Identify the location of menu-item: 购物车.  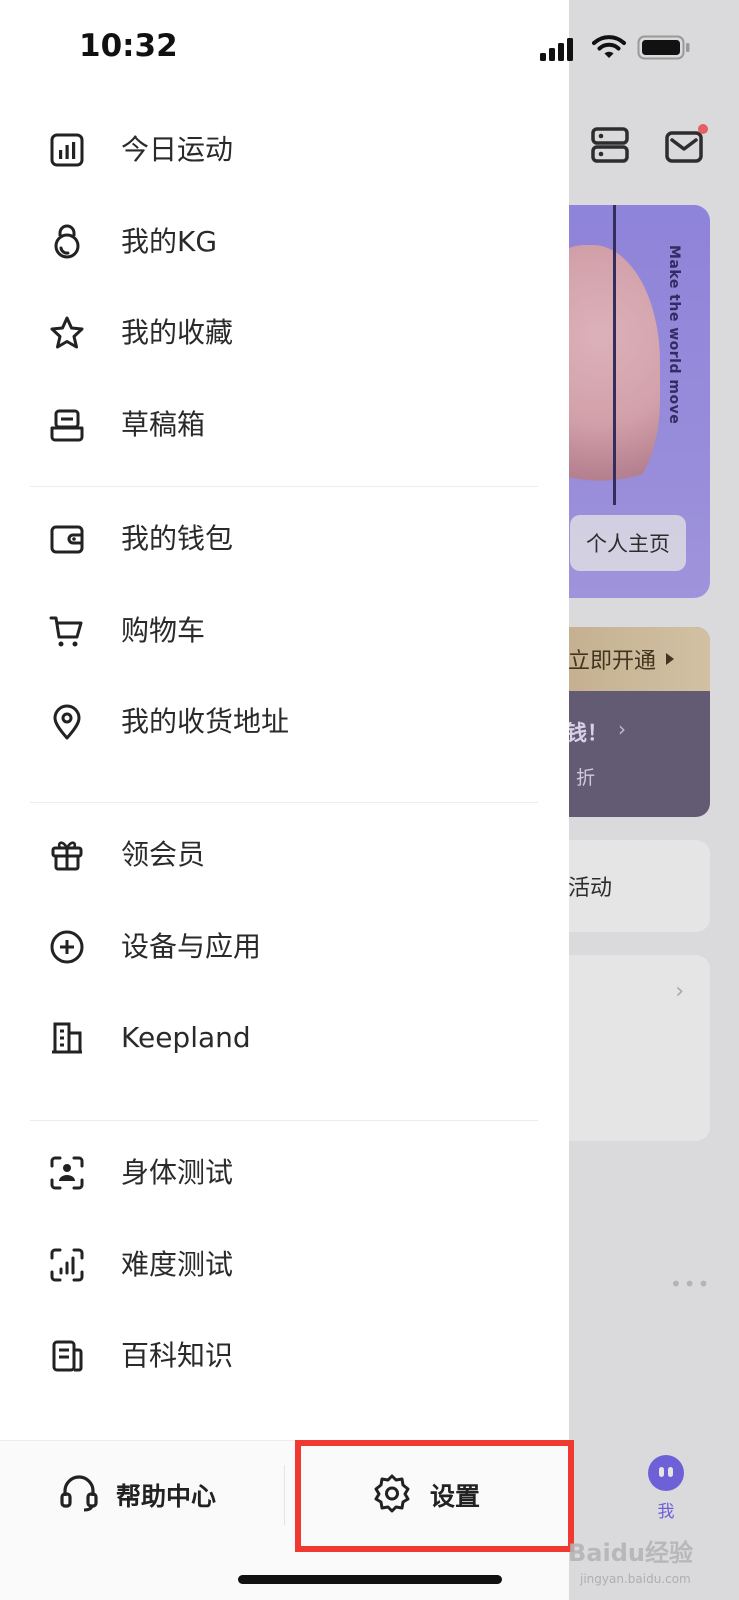
(270, 631).